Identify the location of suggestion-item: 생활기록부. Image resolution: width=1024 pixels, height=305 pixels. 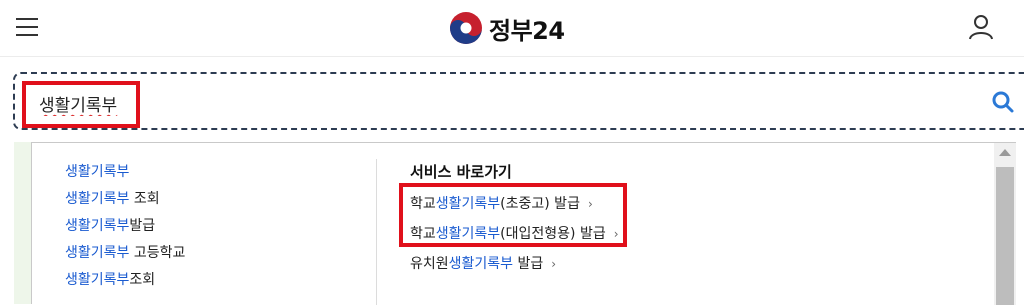
(125, 172).